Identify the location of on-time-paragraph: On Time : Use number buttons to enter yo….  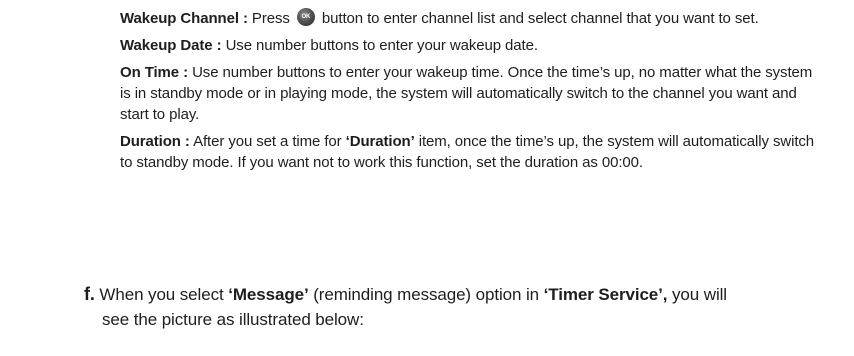
(470, 93).